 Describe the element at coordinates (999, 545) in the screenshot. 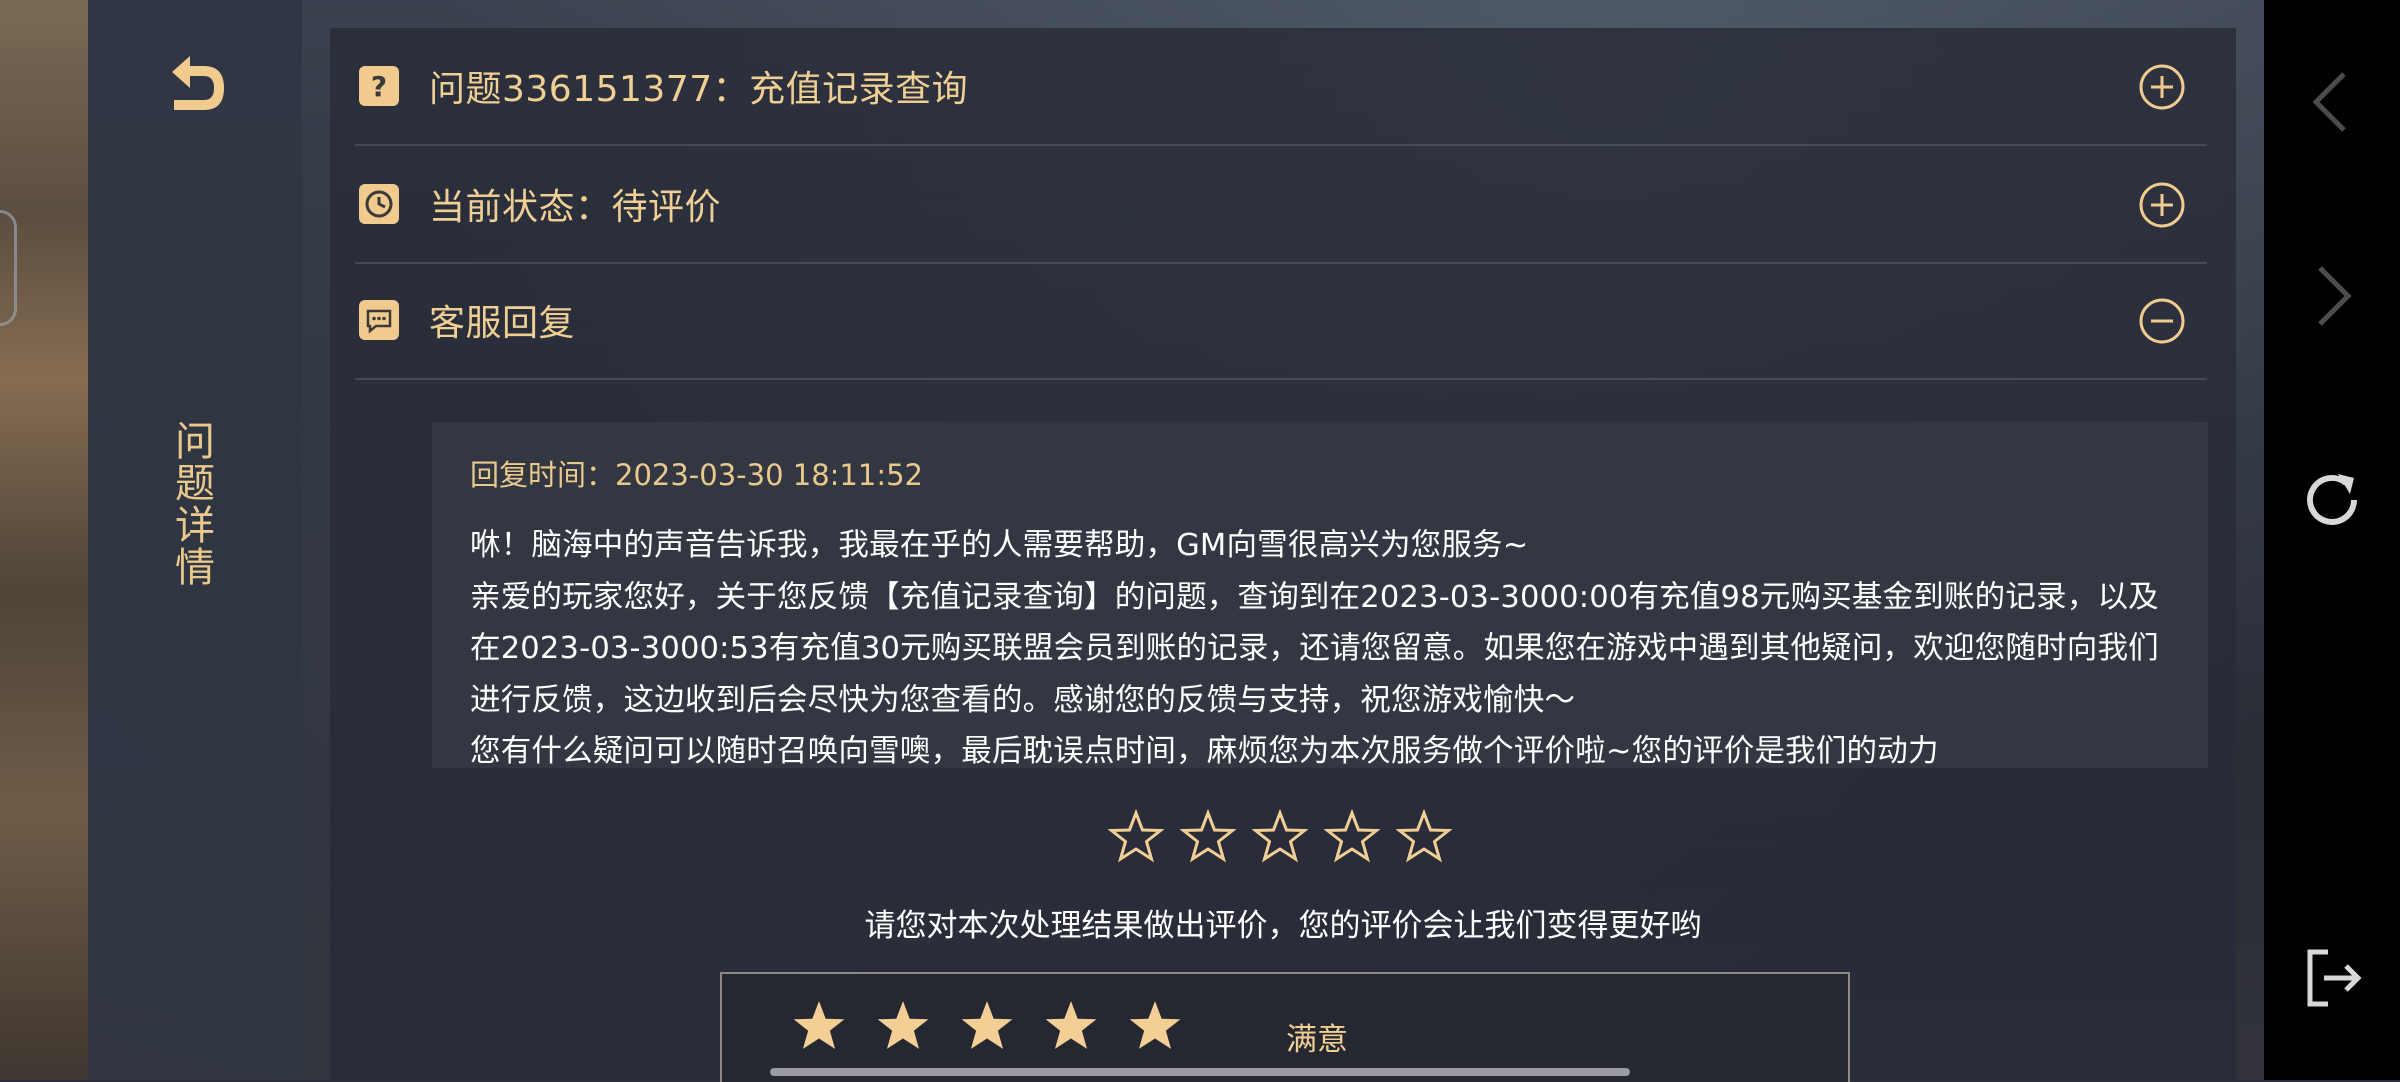

I see `reply-line: 咻！脑海中的声音告诉我，我最在乎的人需要帮助，GM向雪很高兴为您服务~` at that location.